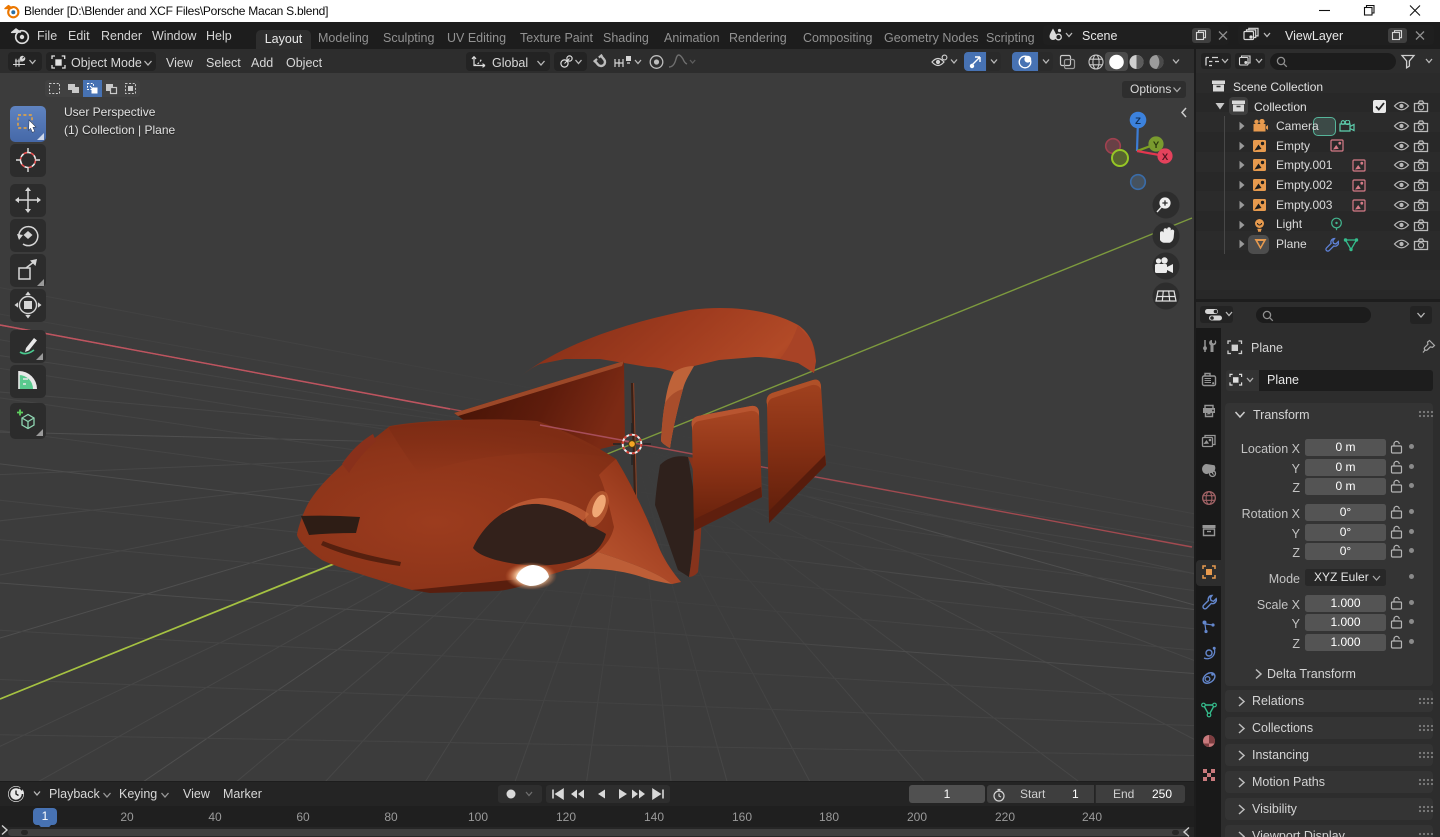 The height and width of the screenshot is (837, 1440). What do you see at coordinates (1156, 145) in the screenshot?
I see `svg-text: Y` at bounding box center [1156, 145].